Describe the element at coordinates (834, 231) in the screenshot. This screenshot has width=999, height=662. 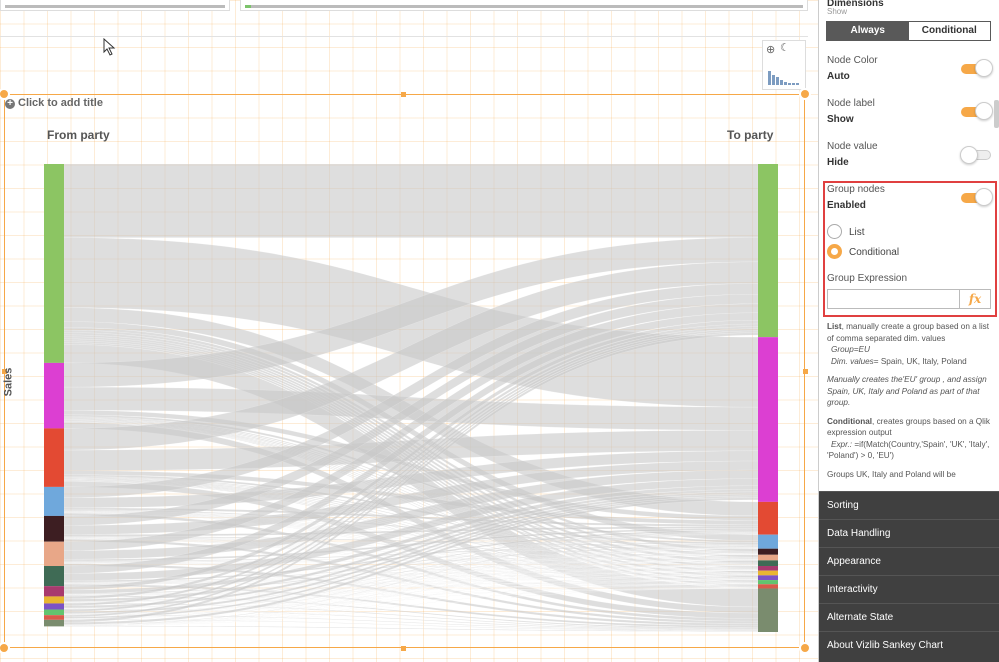
I see `radio-list` at that location.